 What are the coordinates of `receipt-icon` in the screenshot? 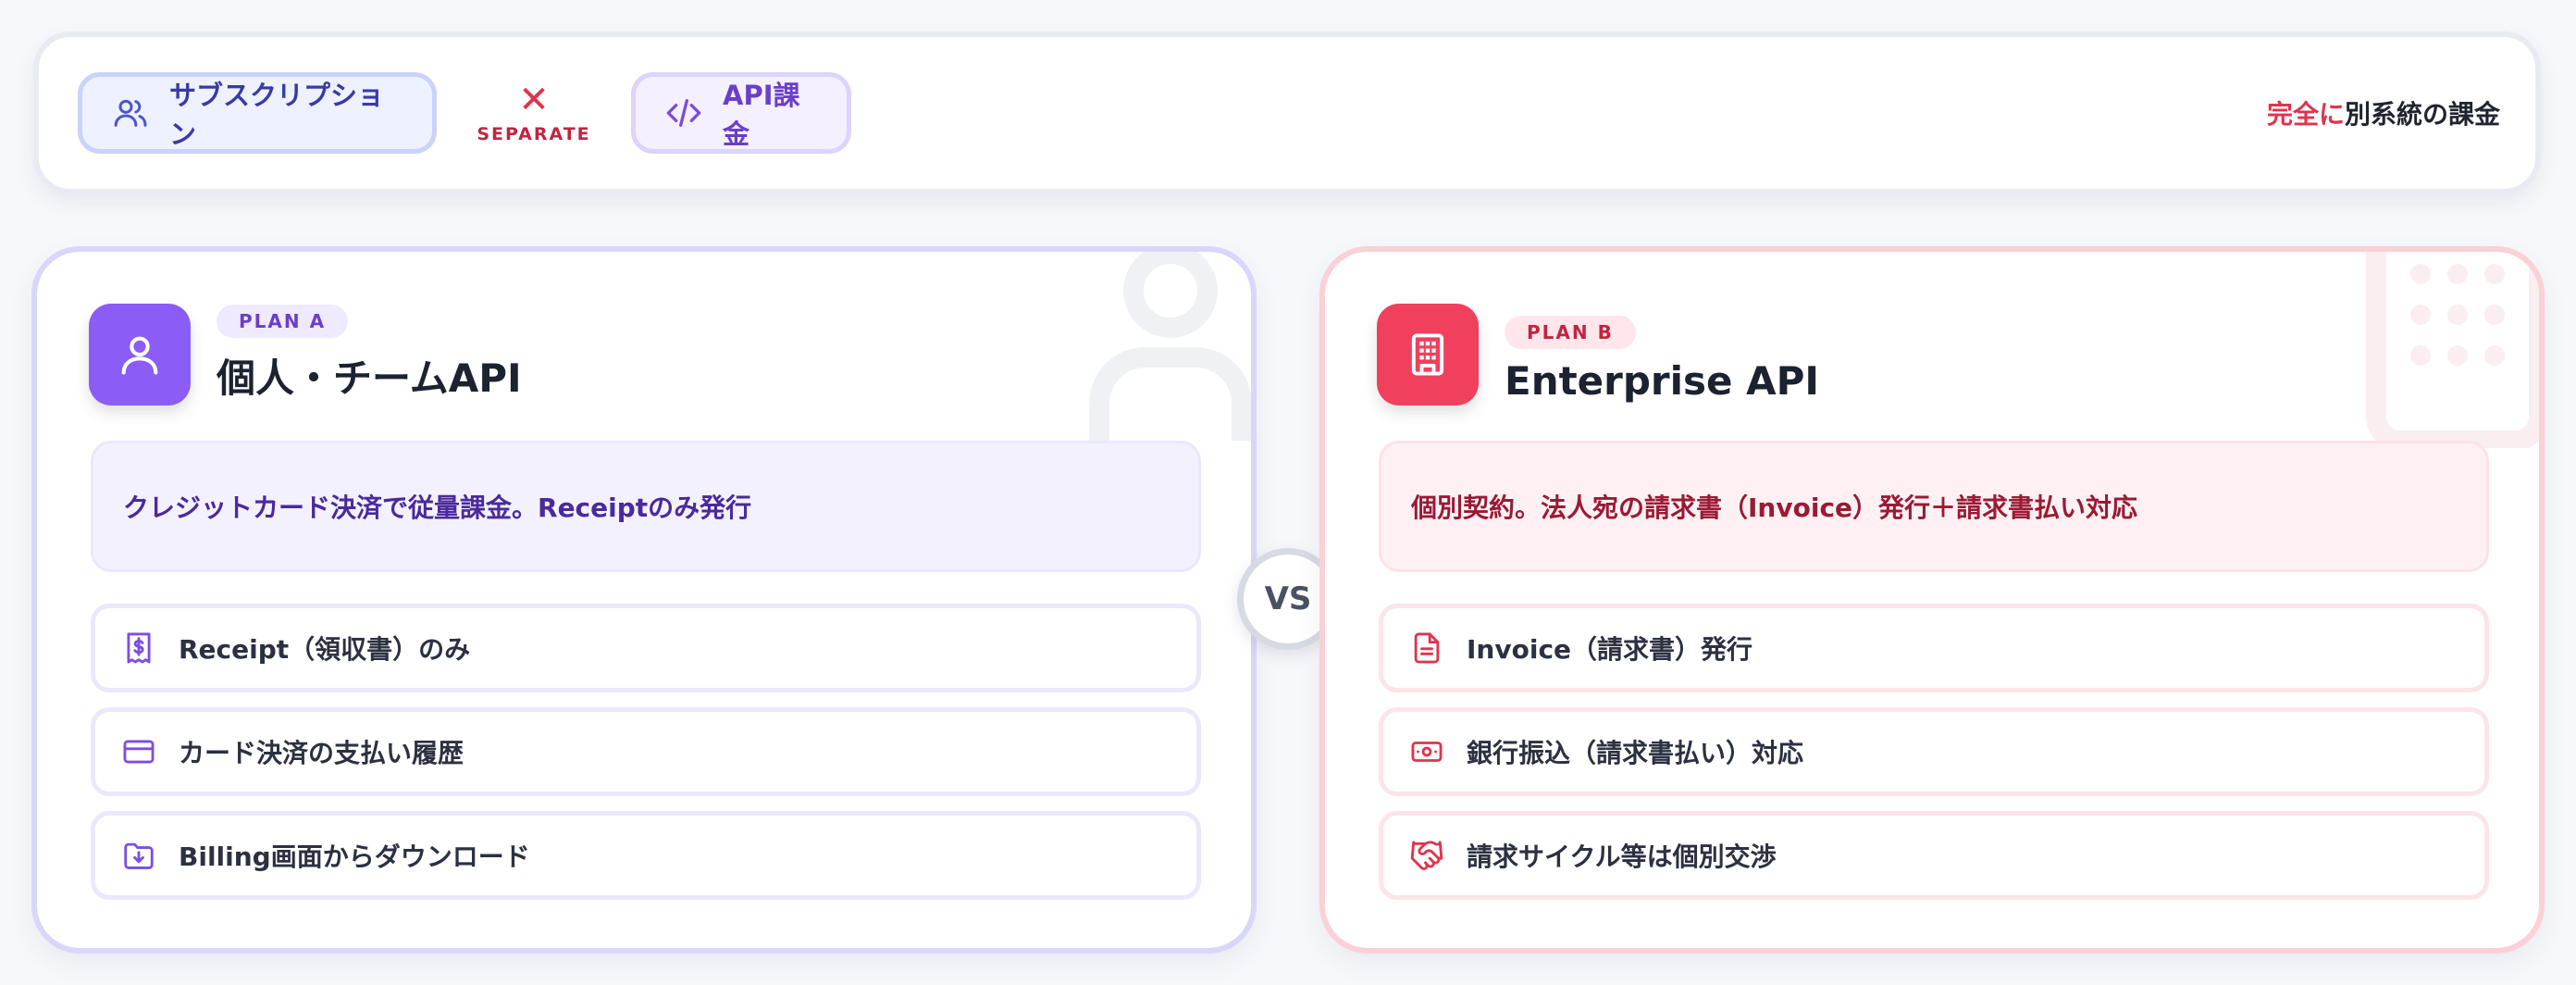 It's located at (139, 648).